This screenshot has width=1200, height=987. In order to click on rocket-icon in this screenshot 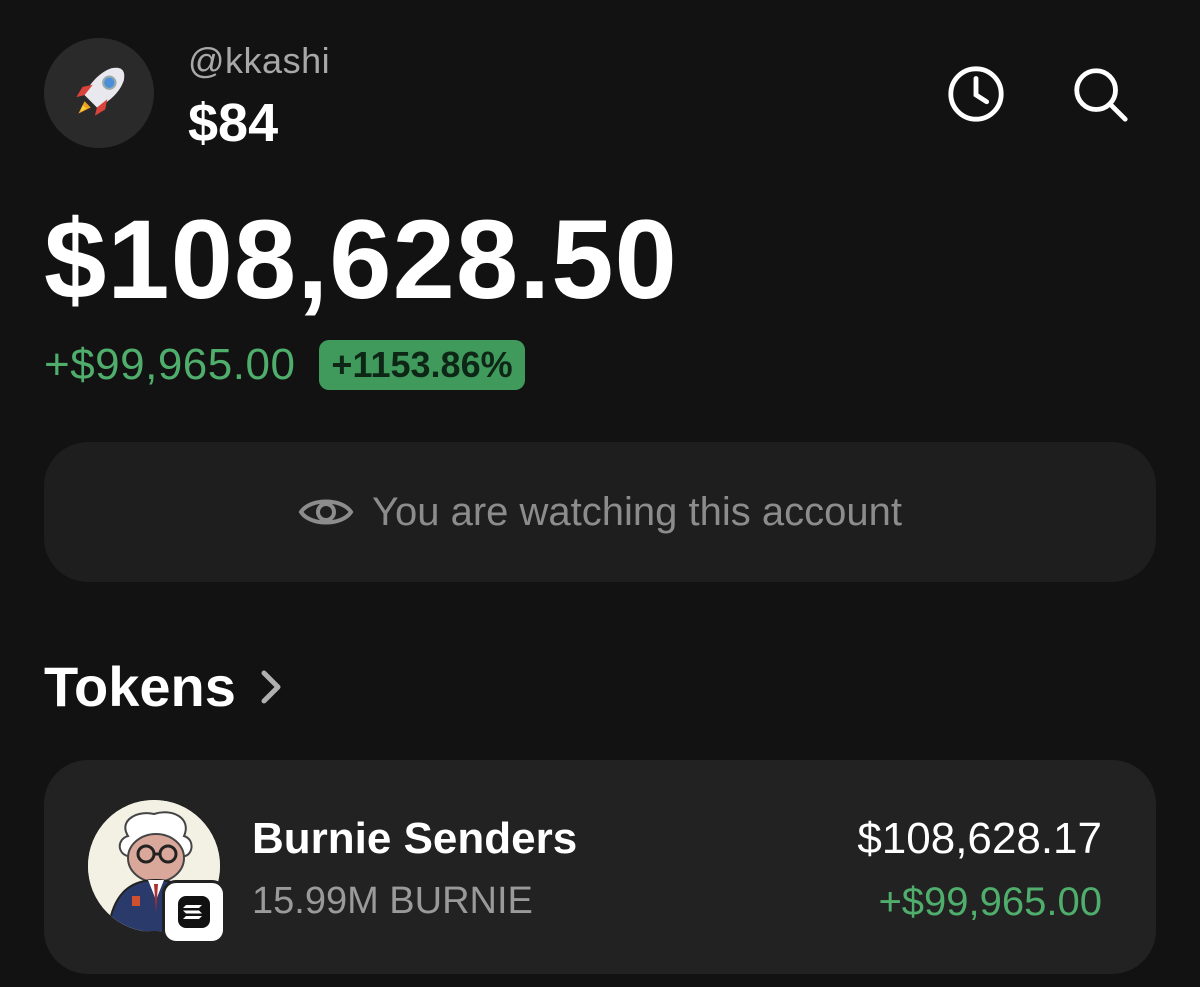, I will do `click(100, 91)`.